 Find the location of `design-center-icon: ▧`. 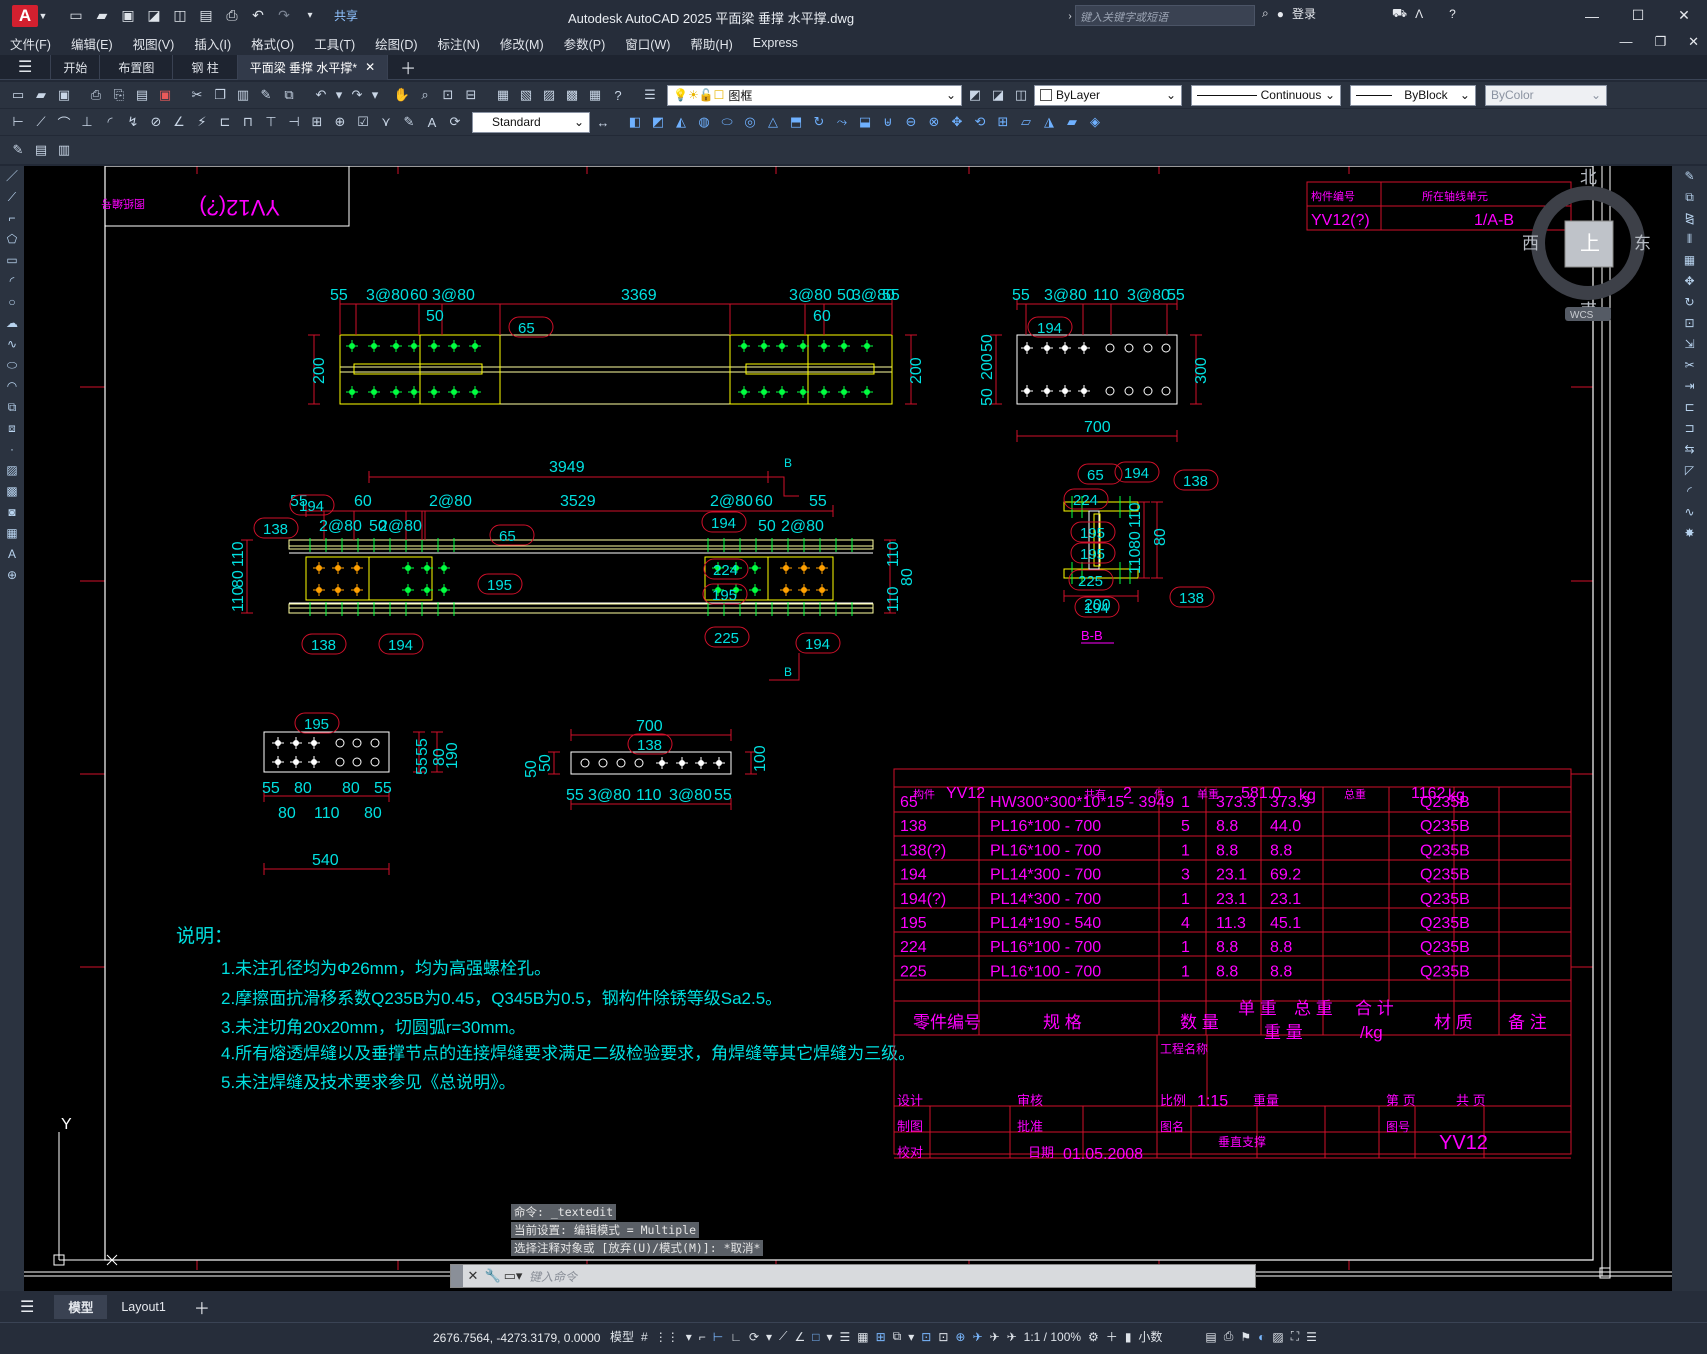

design-center-icon: ▧ is located at coordinates (526, 95).